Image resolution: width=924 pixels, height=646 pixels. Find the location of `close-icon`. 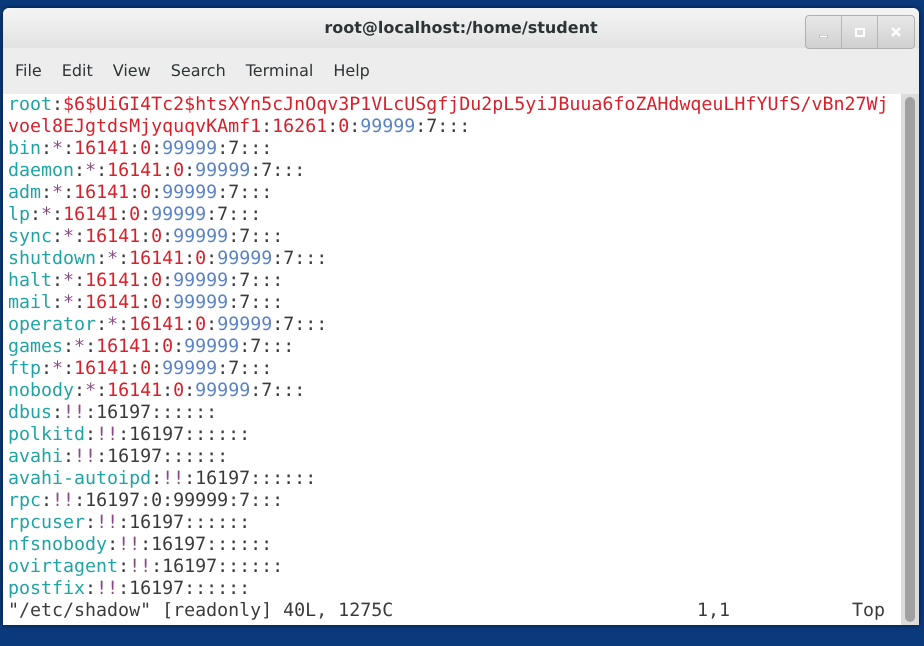

close-icon is located at coordinates (896, 32).